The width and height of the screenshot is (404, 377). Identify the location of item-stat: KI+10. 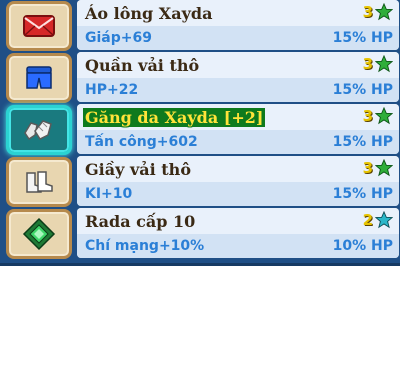
(109, 194).